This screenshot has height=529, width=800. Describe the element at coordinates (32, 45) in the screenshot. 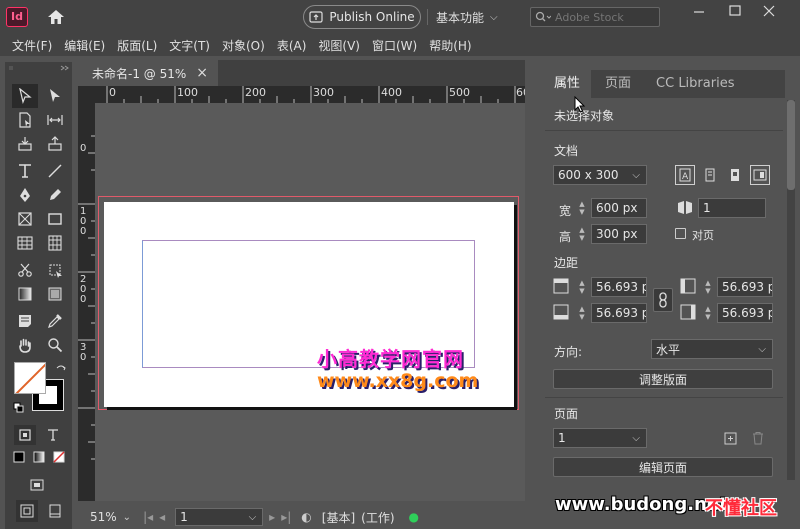

I see `menu-file: 文件(F)` at that location.